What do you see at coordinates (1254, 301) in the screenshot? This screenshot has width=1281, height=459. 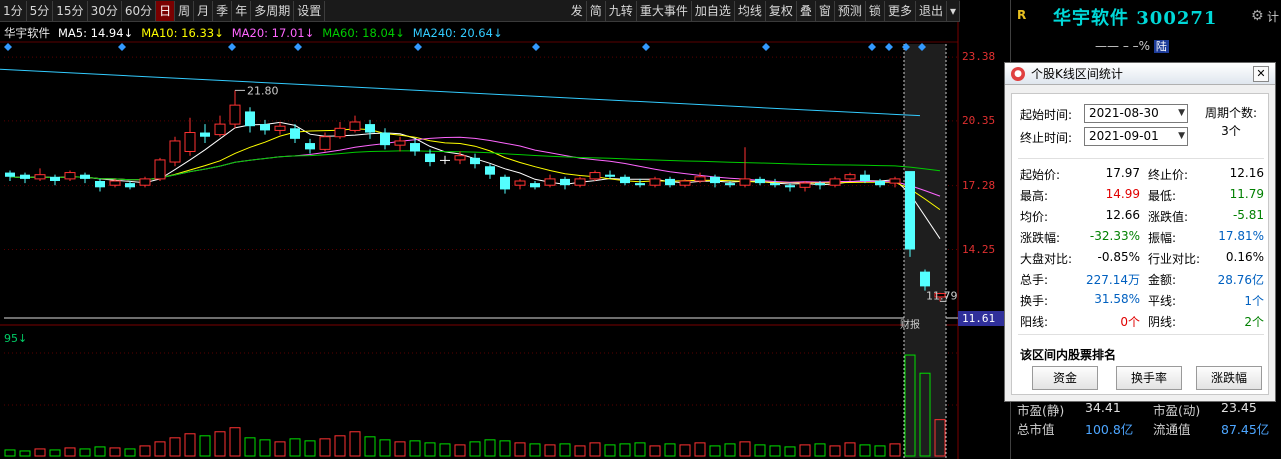 I see `stat-value: 1个` at bounding box center [1254, 301].